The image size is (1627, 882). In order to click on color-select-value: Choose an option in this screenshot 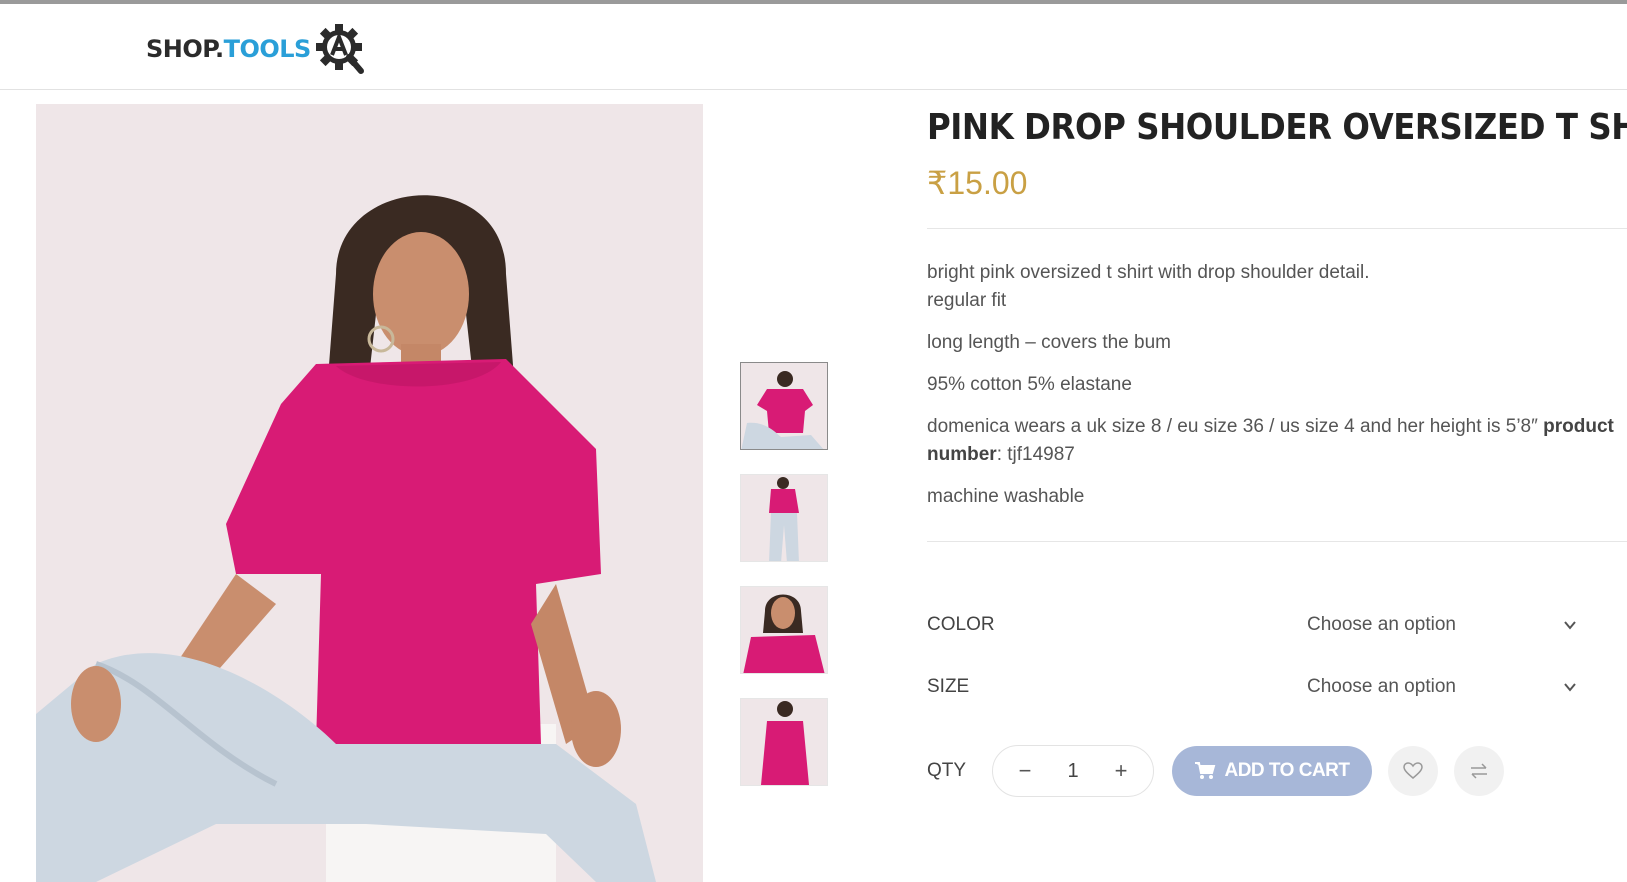, I will do `click(1381, 624)`.